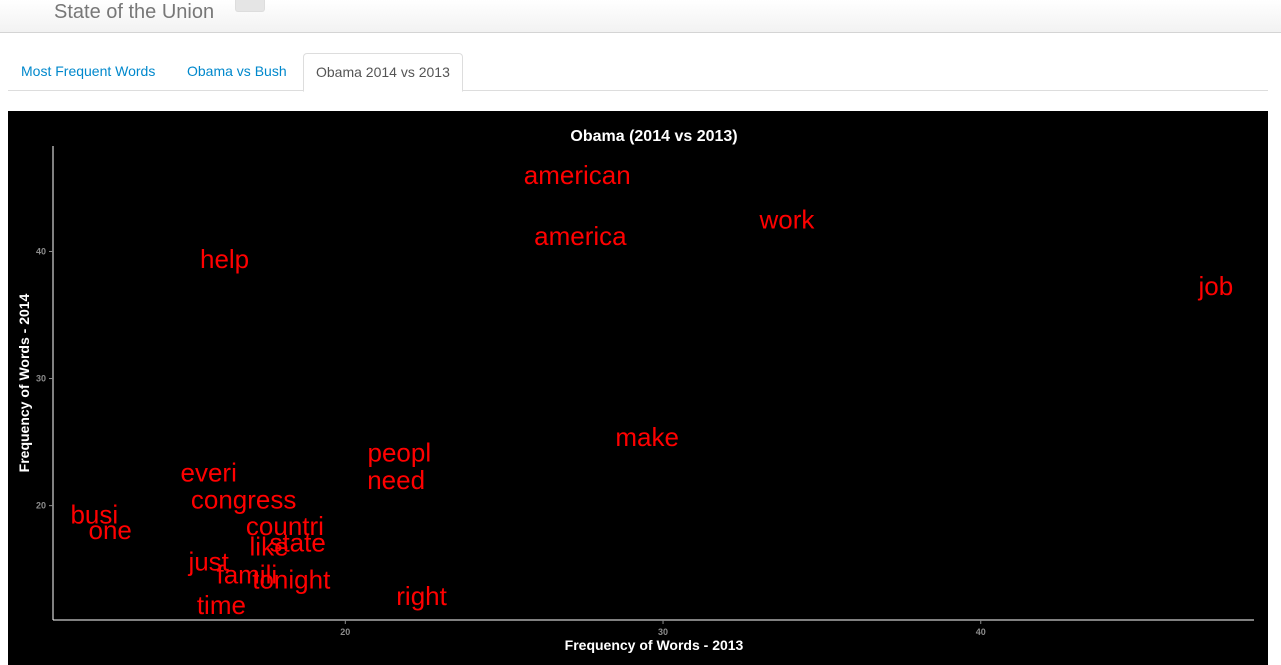 Image resolution: width=1281 pixels, height=665 pixels. Describe the element at coordinates (291, 579) in the screenshot. I see `word-point-tonight: tonight` at that location.